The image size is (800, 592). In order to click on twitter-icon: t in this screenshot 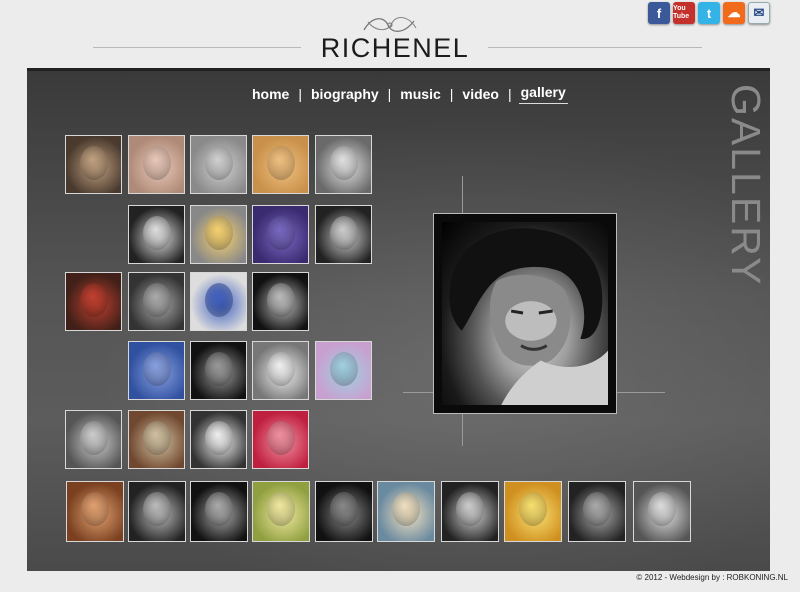, I will do `click(709, 13)`.